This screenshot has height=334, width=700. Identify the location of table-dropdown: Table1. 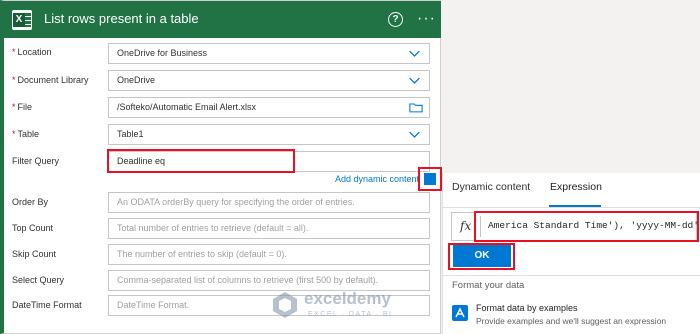
(269, 134).